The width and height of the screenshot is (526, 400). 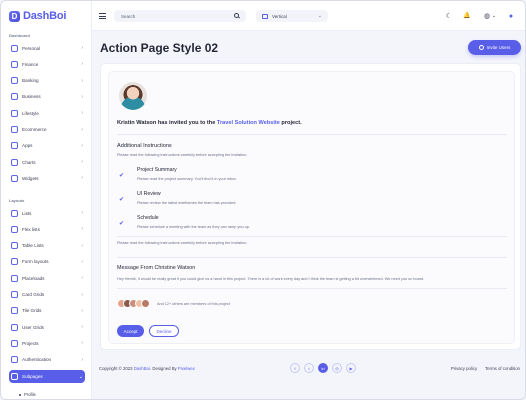 What do you see at coordinates (47, 262) in the screenshot?
I see `sidebar-item-form-layouts: Form layouts ›` at bounding box center [47, 262].